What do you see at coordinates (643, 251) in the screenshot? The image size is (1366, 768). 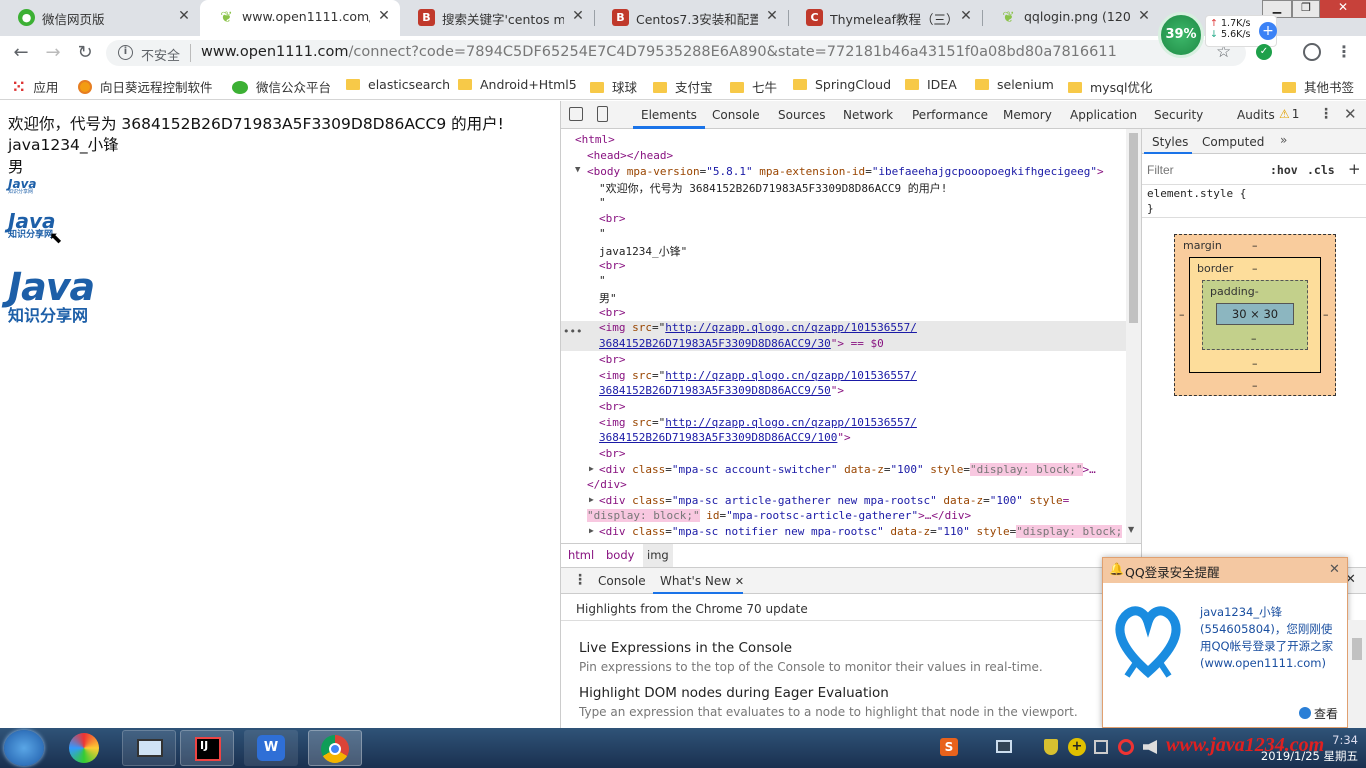 I see `dom-node-line: java1234_小锋"` at bounding box center [643, 251].